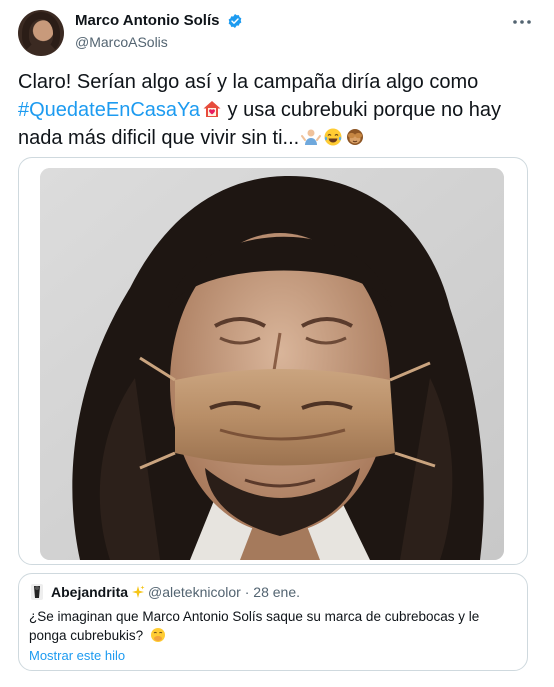 The height and width of the screenshot is (687, 554). Describe the element at coordinates (311, 137) in the screenshot. I see `person-shrugging-icon` at that location.